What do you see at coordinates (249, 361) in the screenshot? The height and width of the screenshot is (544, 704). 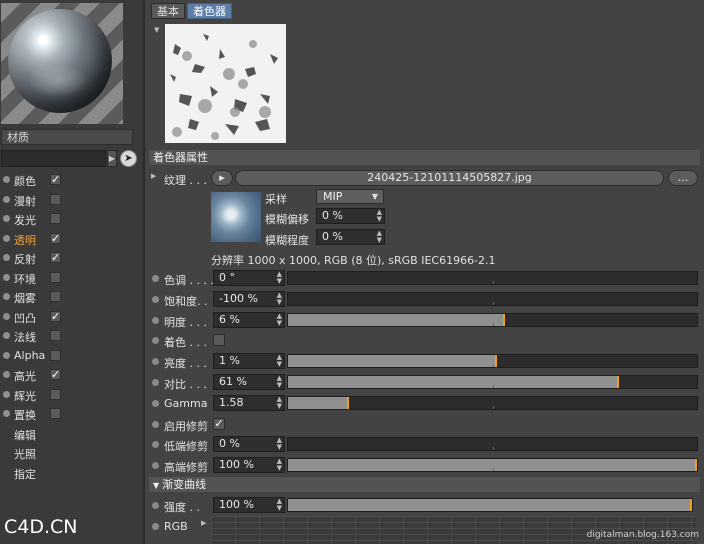 I see `prop-value-field: 1 % ▲ ▼` at bounding box center [249, 361].